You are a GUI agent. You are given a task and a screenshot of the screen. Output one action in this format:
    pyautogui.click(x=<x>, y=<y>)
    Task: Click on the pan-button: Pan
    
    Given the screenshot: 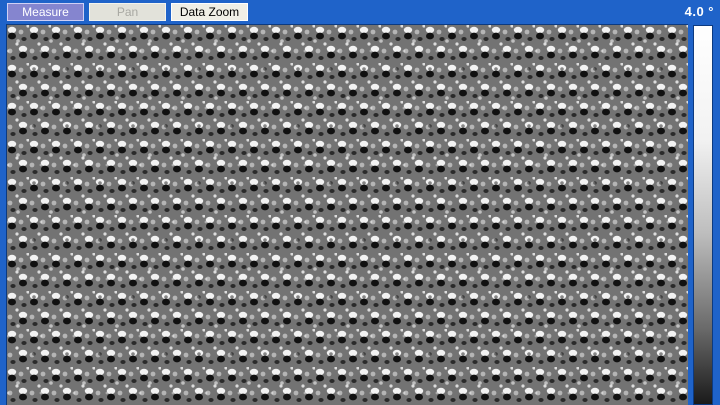 What is the action you would take?
    pyautogui.click(x=127, y=12)
    